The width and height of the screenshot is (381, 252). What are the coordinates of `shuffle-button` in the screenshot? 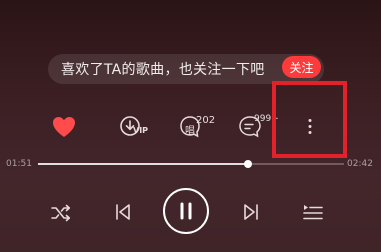 It's located at (61, 213).